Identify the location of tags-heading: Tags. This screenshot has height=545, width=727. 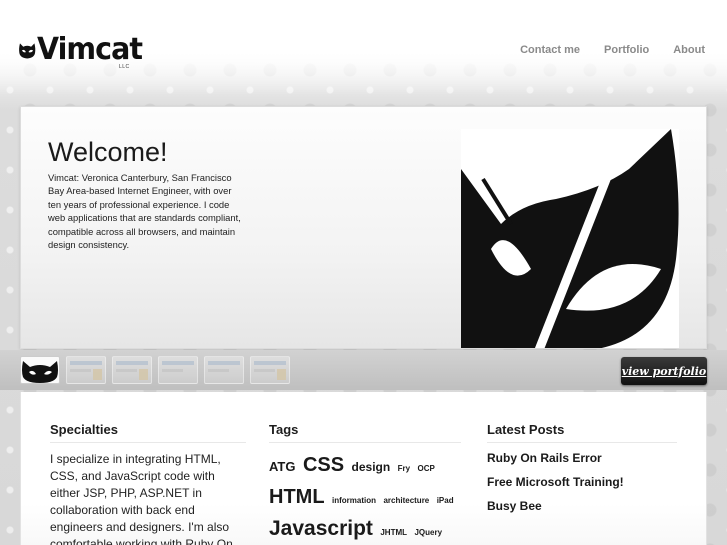
(365, 432).